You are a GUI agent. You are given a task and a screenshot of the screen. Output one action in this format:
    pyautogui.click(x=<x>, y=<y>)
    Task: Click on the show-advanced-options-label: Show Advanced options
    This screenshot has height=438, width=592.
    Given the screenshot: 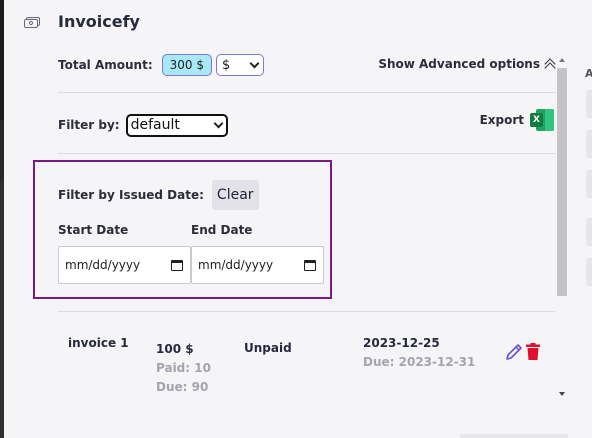 What is the action you would take?
    pyautogui.click(x=459, y=64)
    